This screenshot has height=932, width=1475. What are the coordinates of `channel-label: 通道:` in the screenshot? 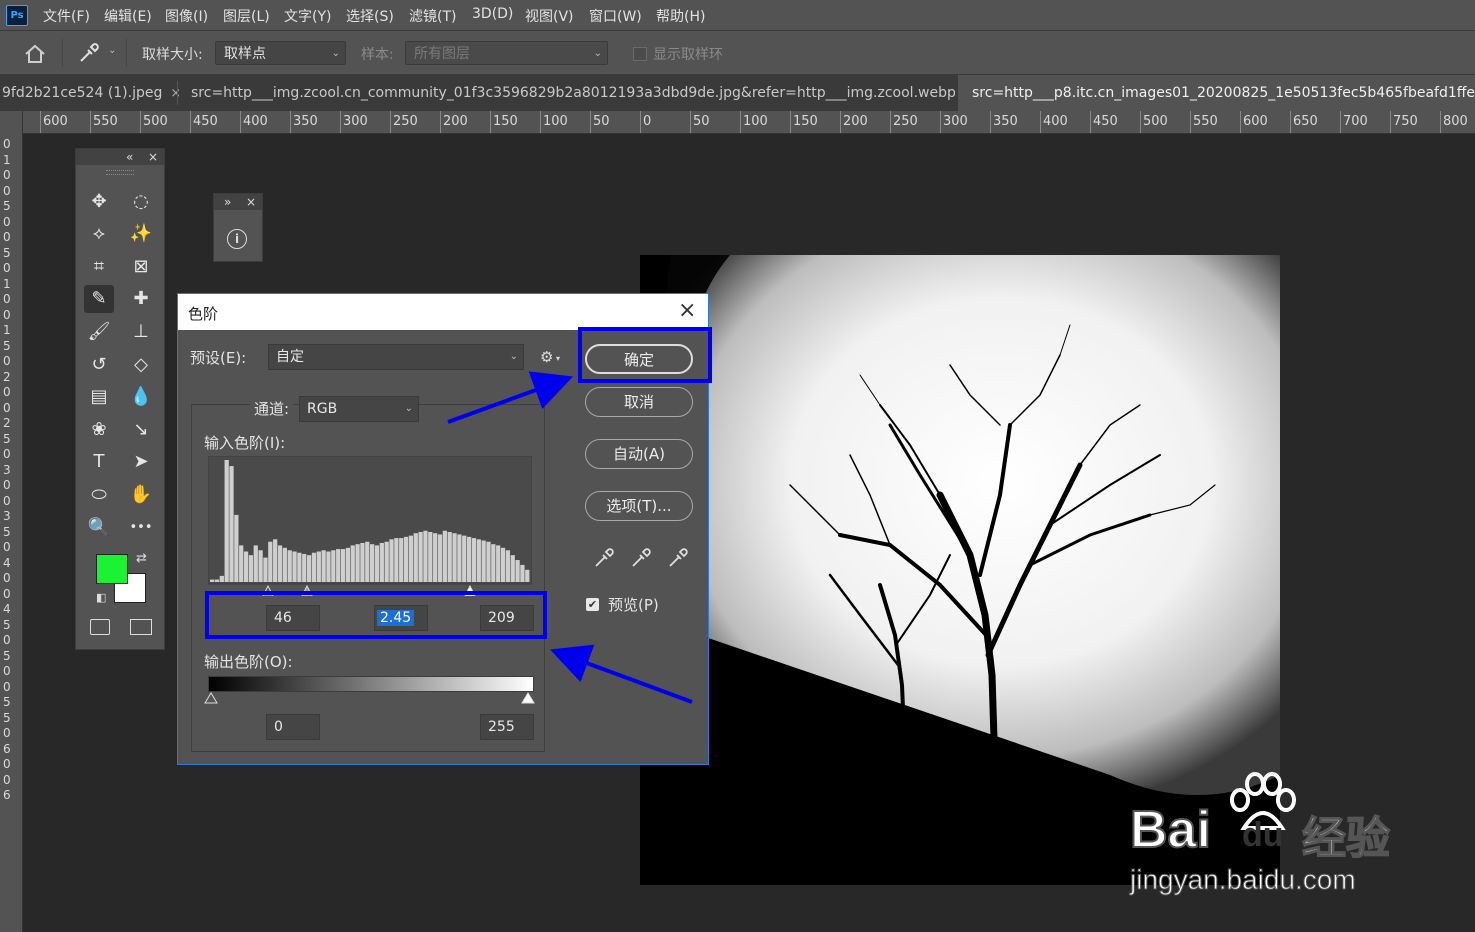 It's located at (272, 408).